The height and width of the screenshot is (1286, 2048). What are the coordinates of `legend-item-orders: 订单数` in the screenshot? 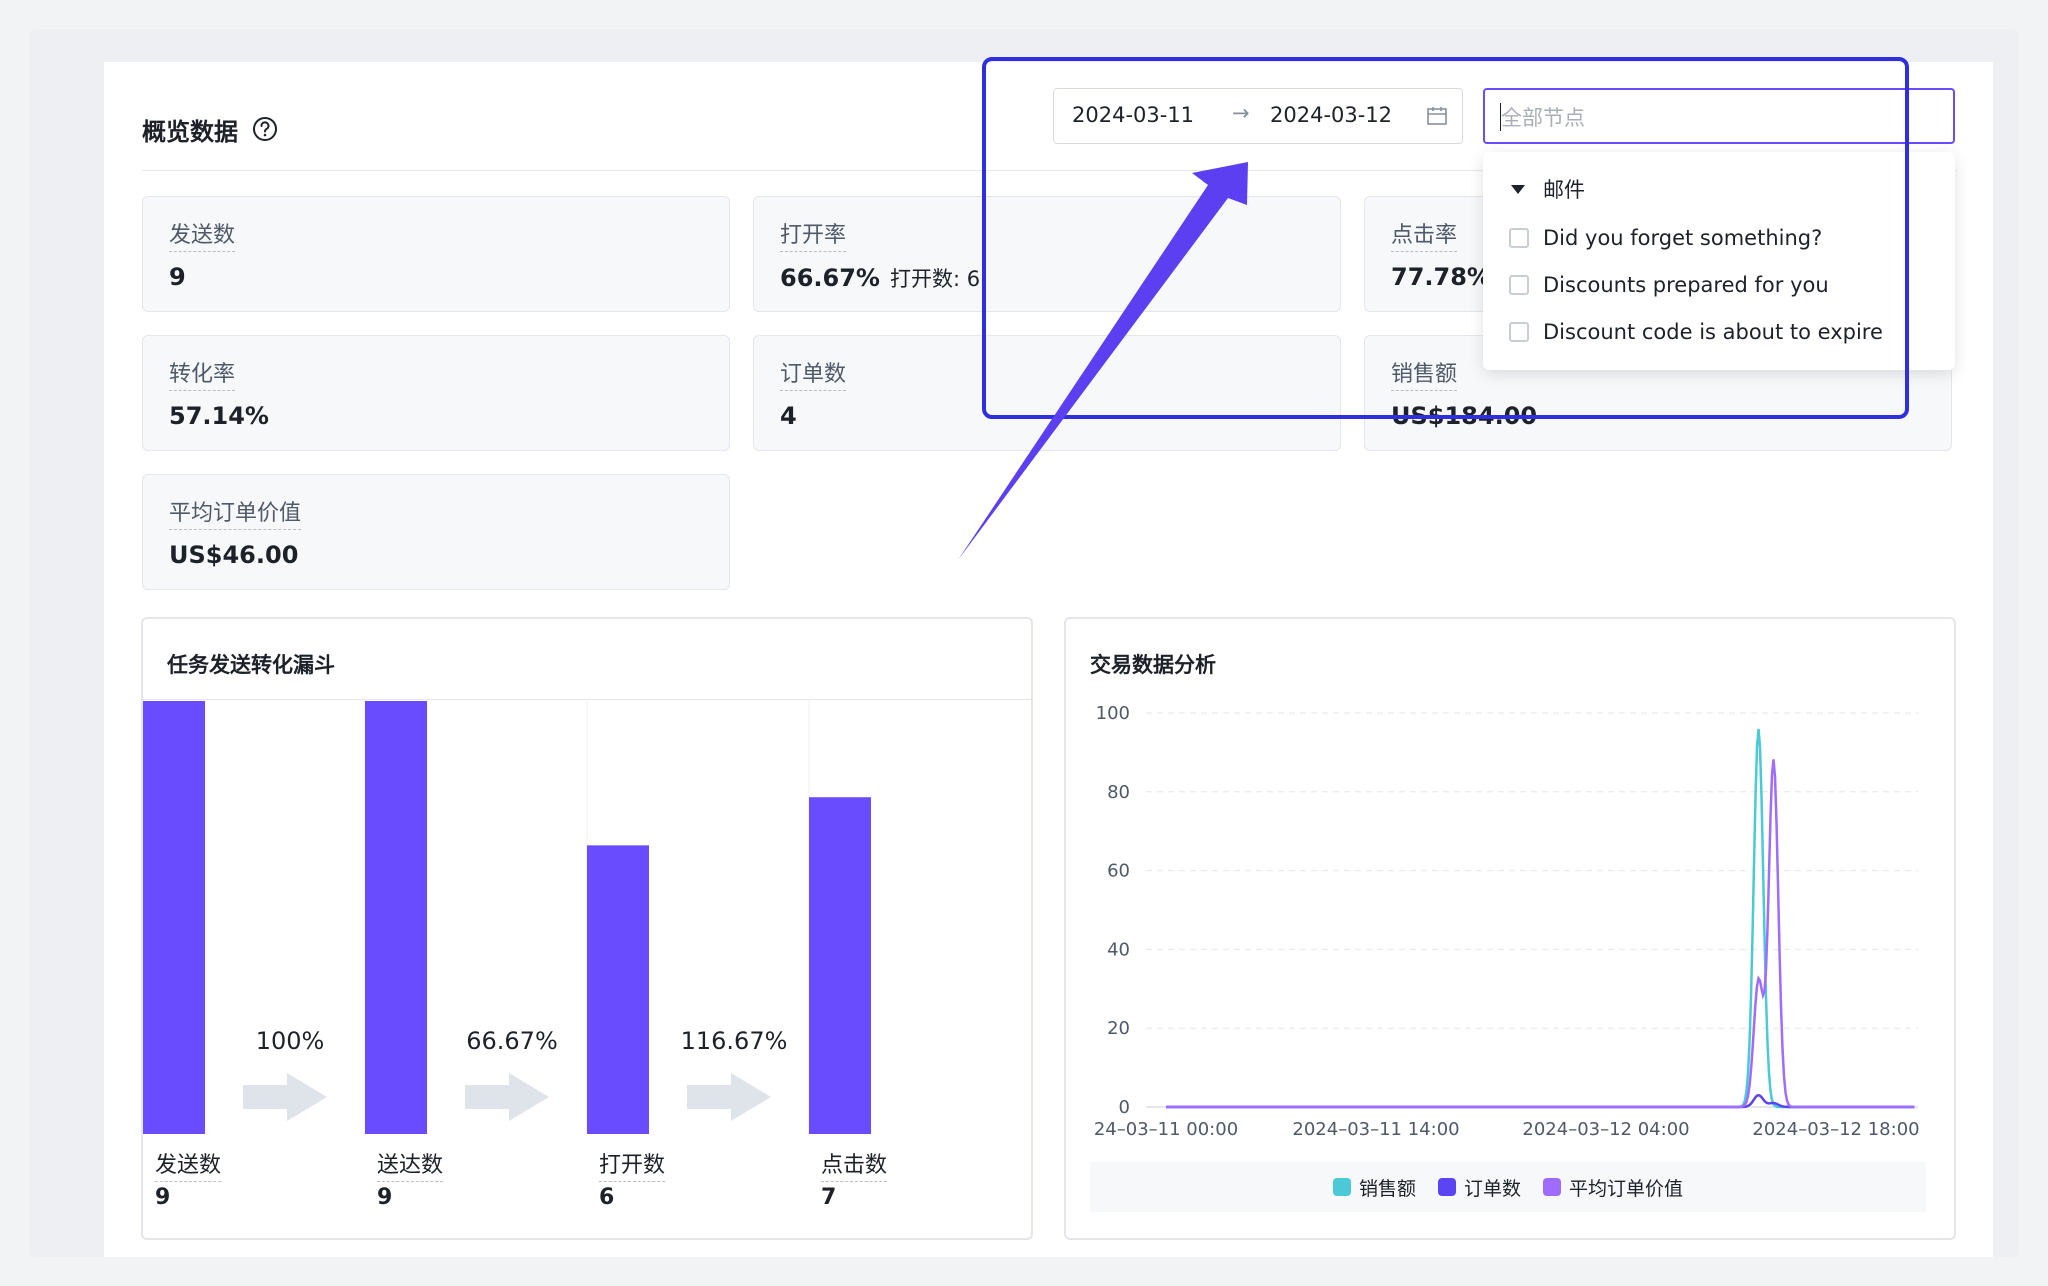 It's located at (1479, 1187).